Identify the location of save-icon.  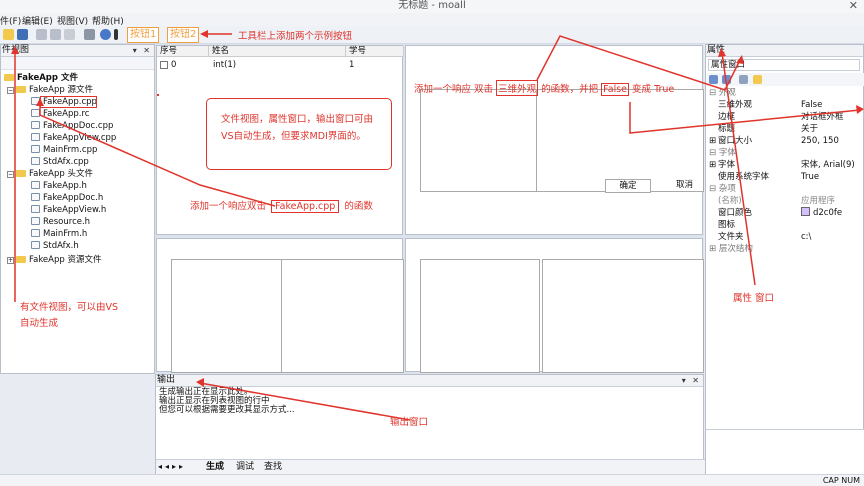
(22, 34).